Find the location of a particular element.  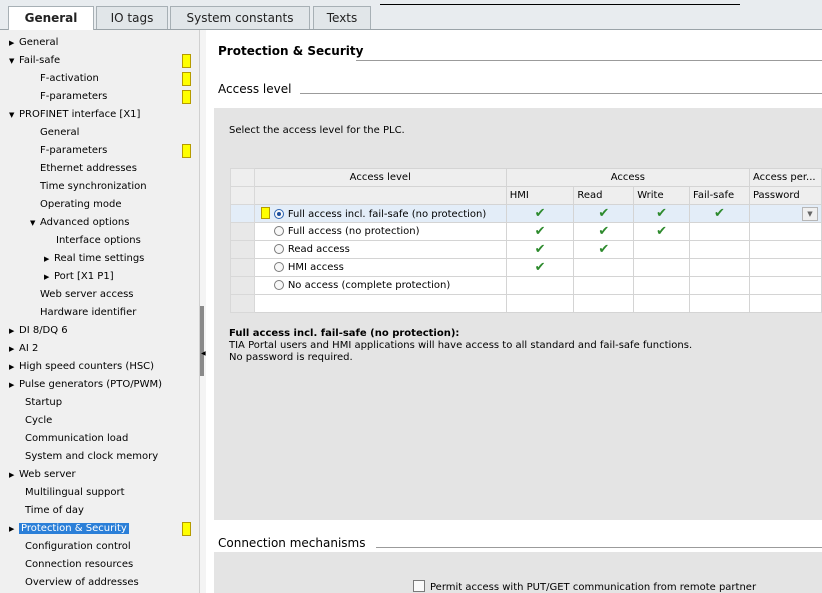

radio-read-access is located at coordinates (278, 249).